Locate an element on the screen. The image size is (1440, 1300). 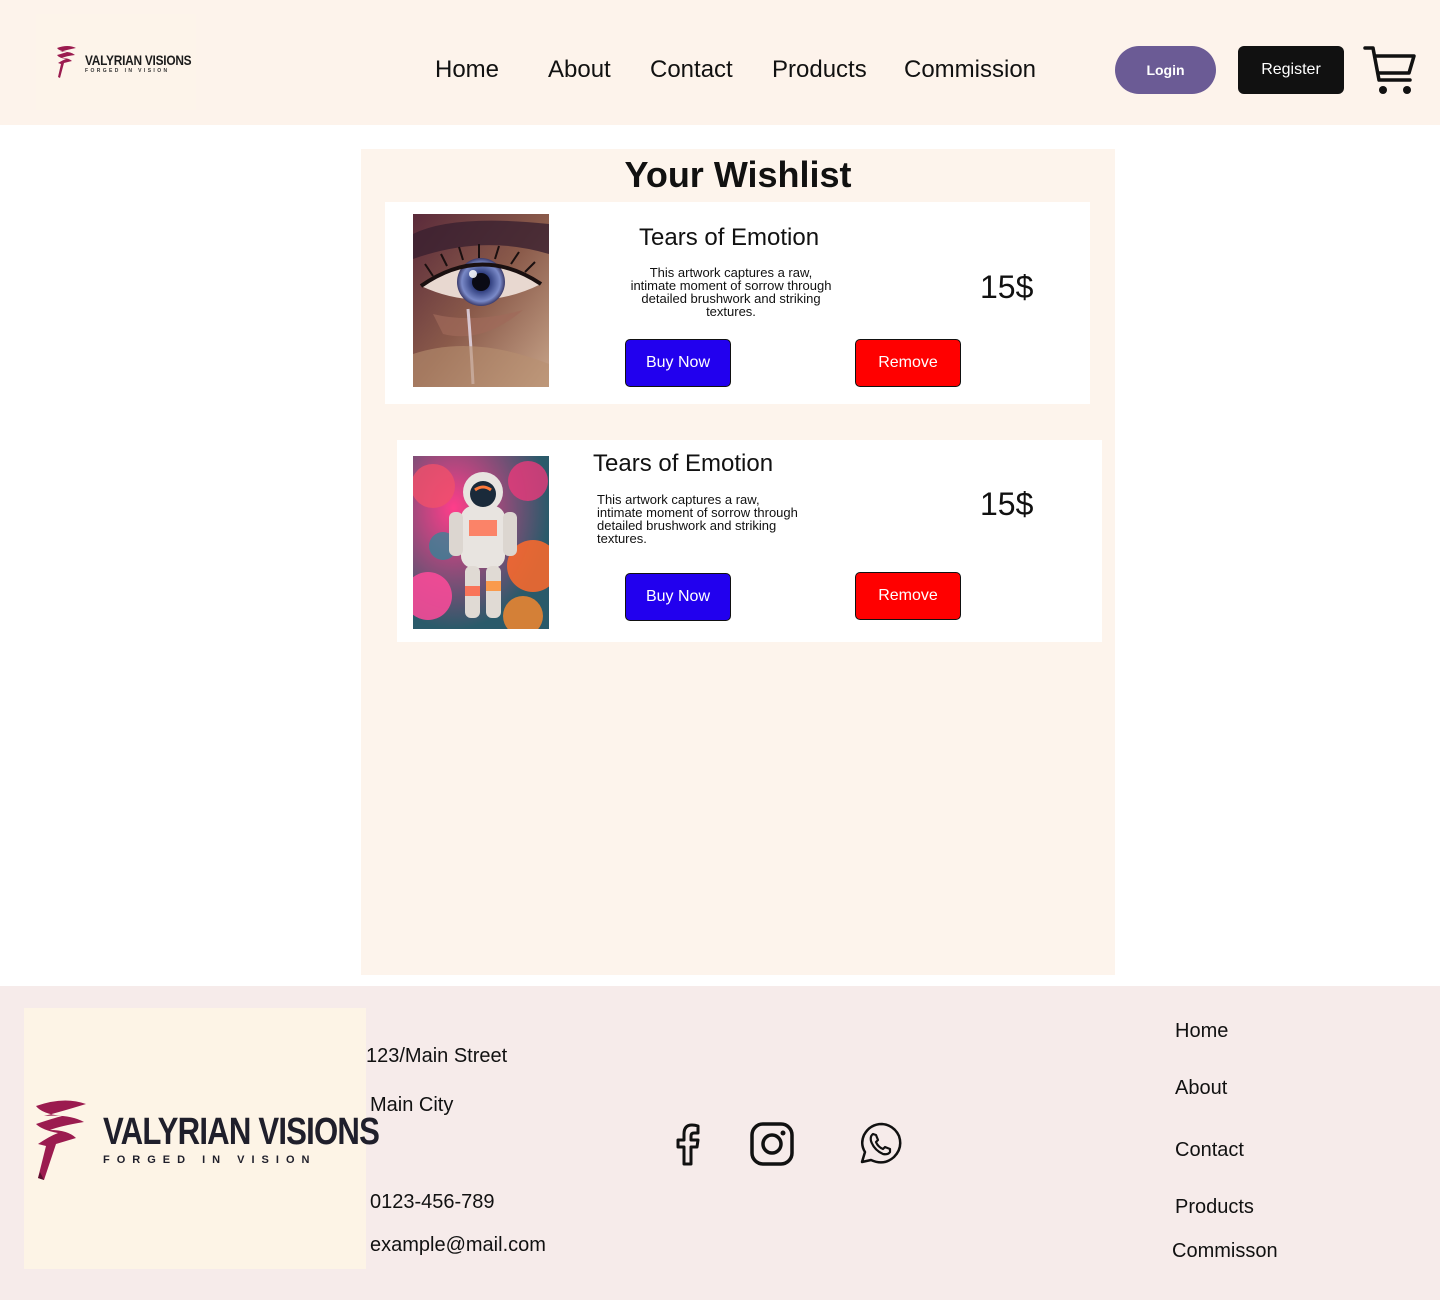
brand-logo: VALYRIAN VISIONS FORGED IN VISION is located at coordinates (116, 62).